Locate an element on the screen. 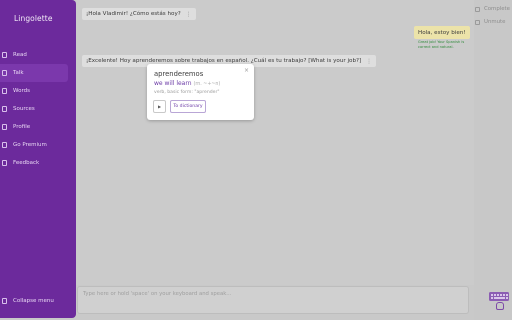 The height and width of the screenshot is (320, 512). sidebar-item-label: Profile is located at coordinates (22, 127).